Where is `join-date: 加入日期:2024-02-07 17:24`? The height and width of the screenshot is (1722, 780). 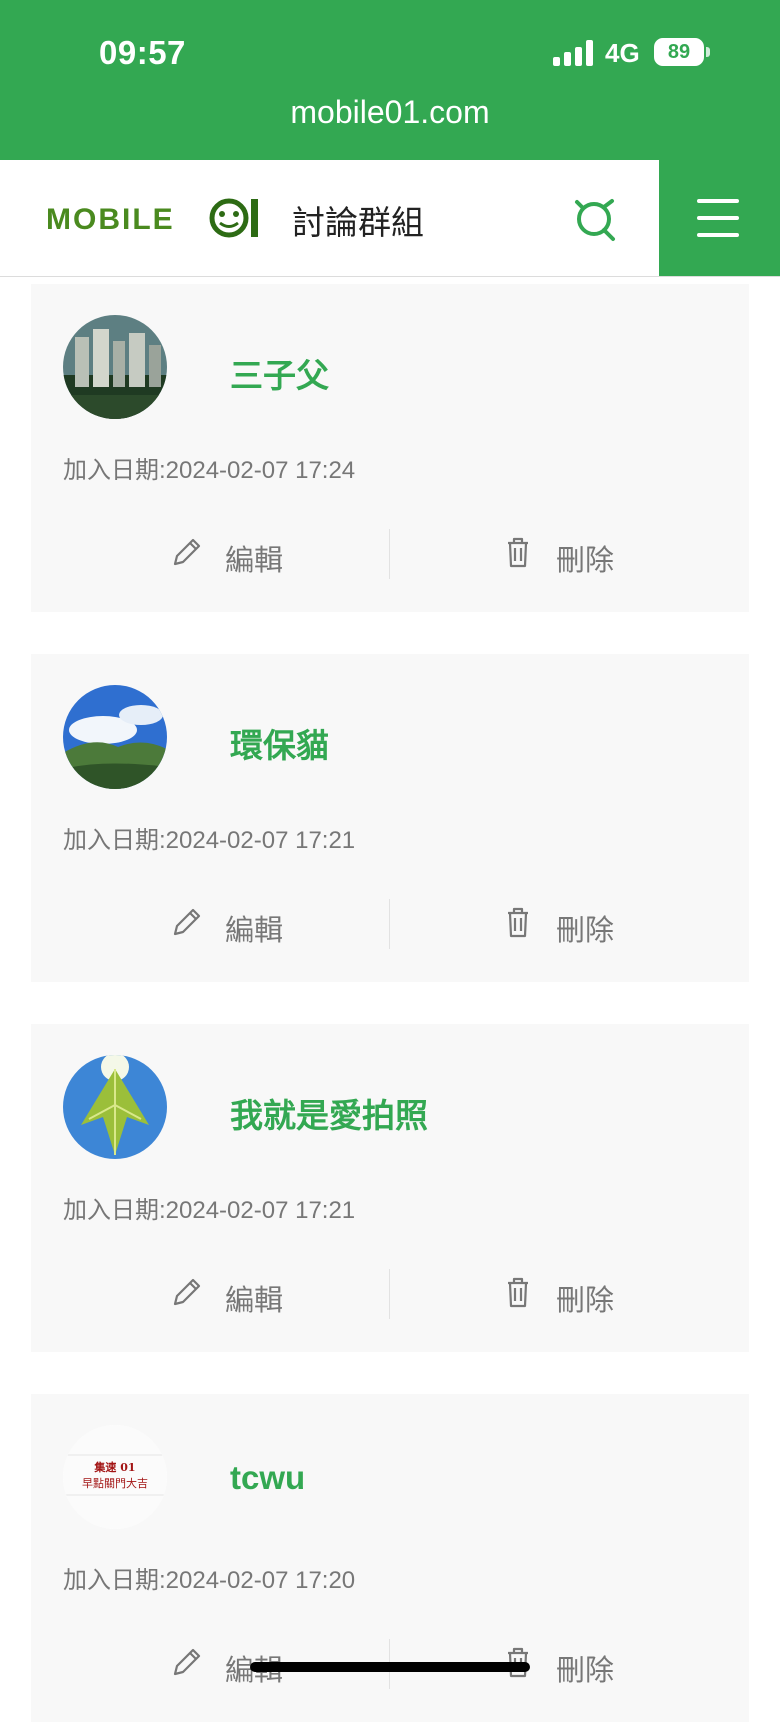
join-date: 加入日期:2024-02-07 17:24 is located at coordinates (209, 470).